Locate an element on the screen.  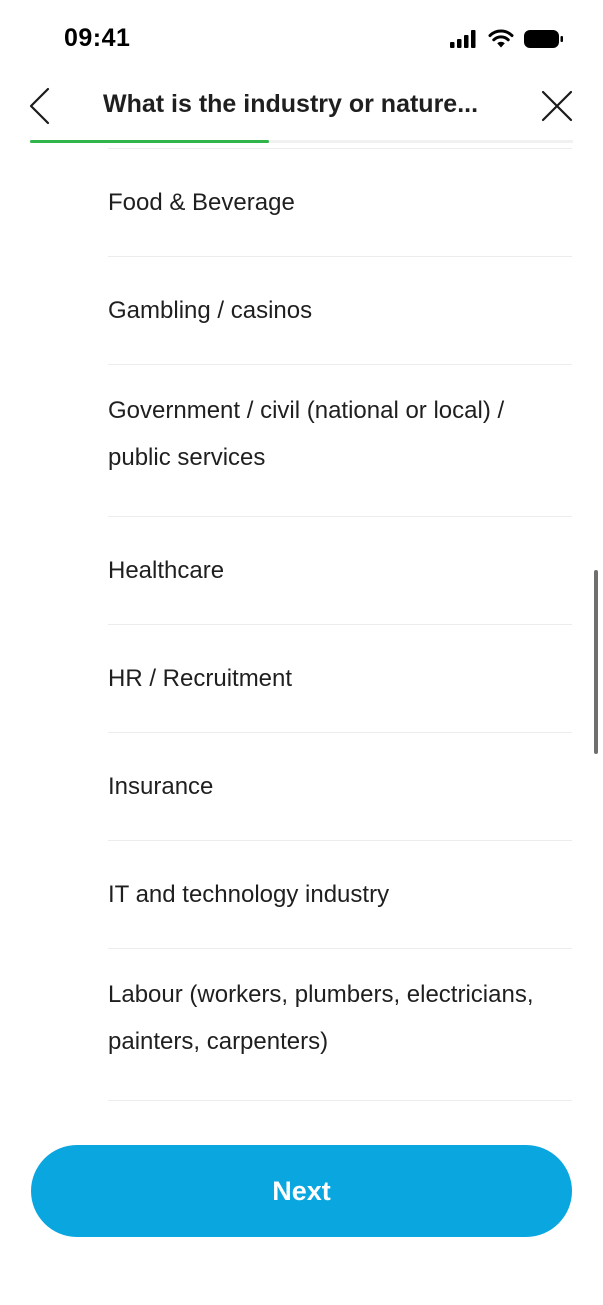
status-icons is located at coordinates (507, 39).